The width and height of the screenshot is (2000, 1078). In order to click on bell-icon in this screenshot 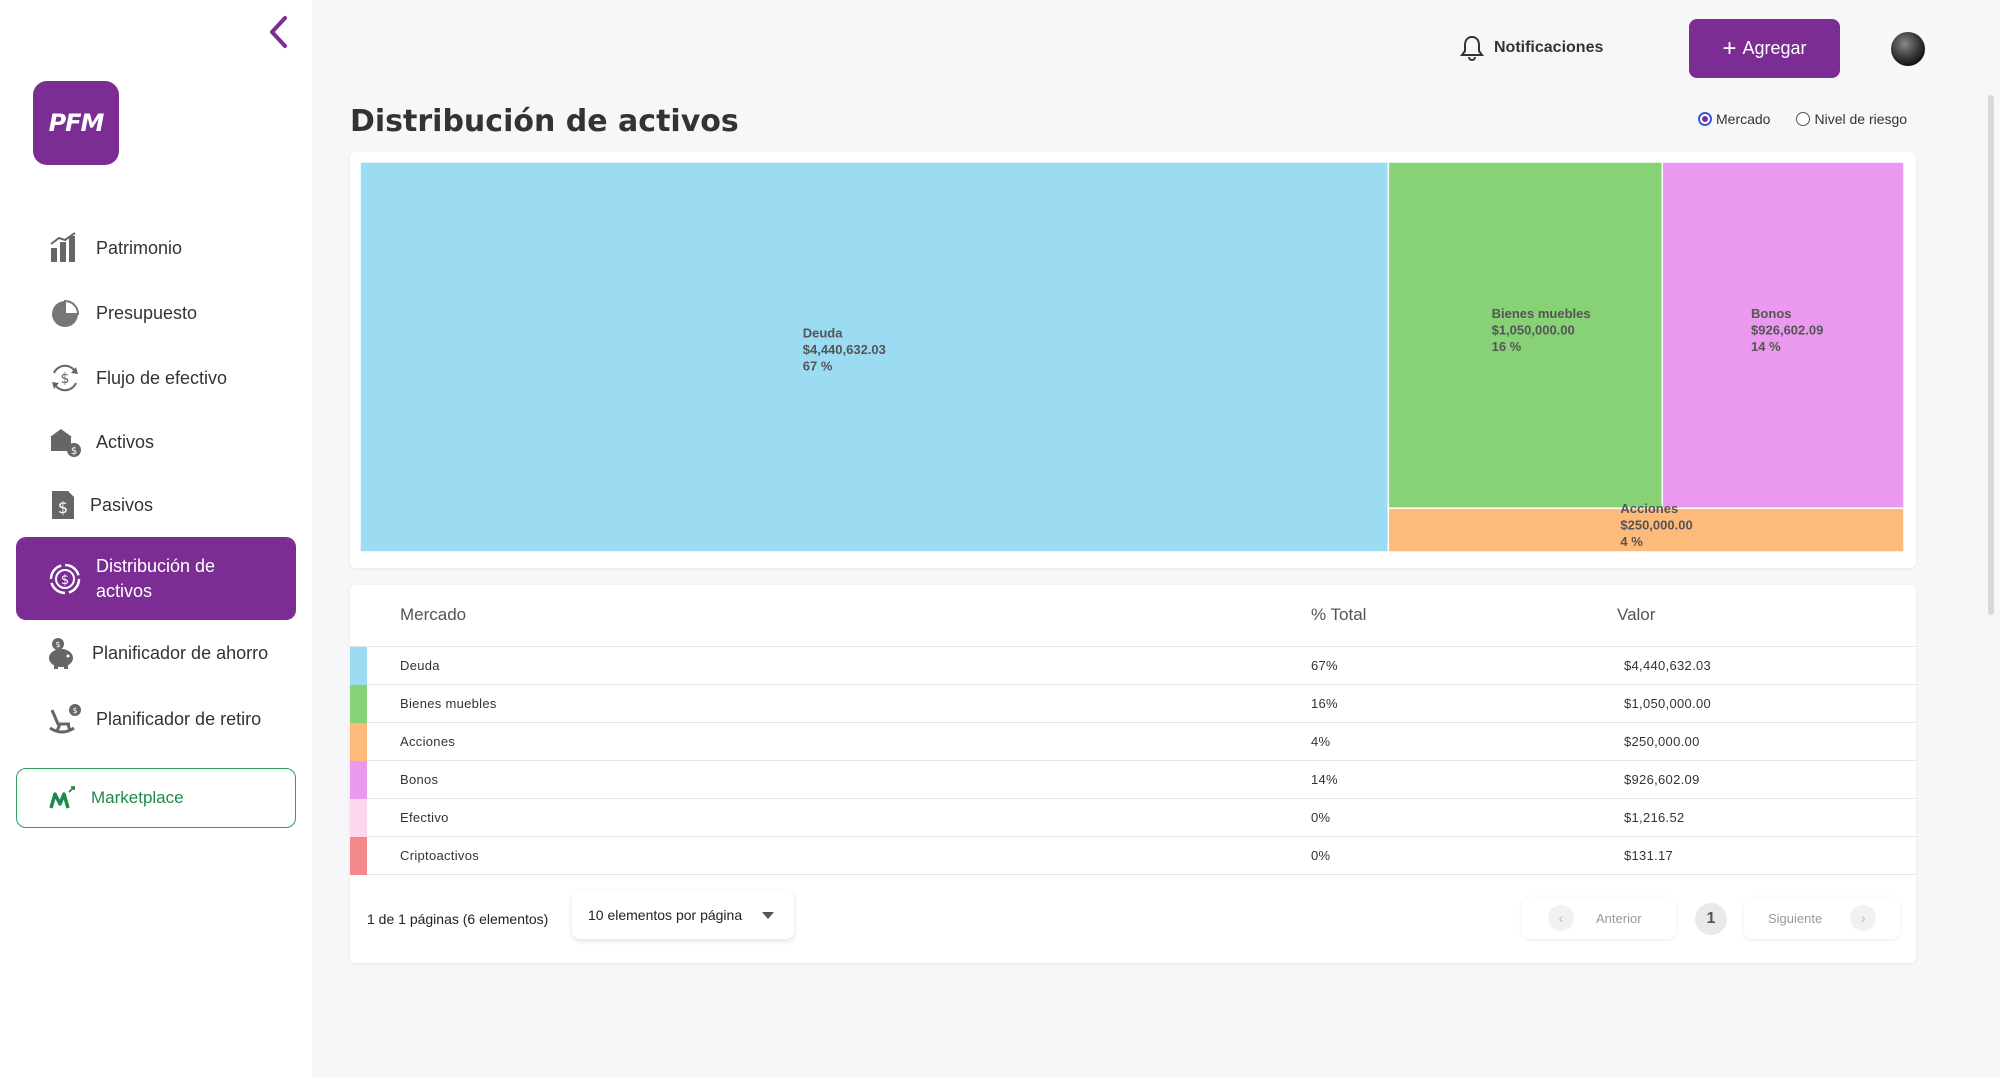, I will do `click(1472, 48)`.